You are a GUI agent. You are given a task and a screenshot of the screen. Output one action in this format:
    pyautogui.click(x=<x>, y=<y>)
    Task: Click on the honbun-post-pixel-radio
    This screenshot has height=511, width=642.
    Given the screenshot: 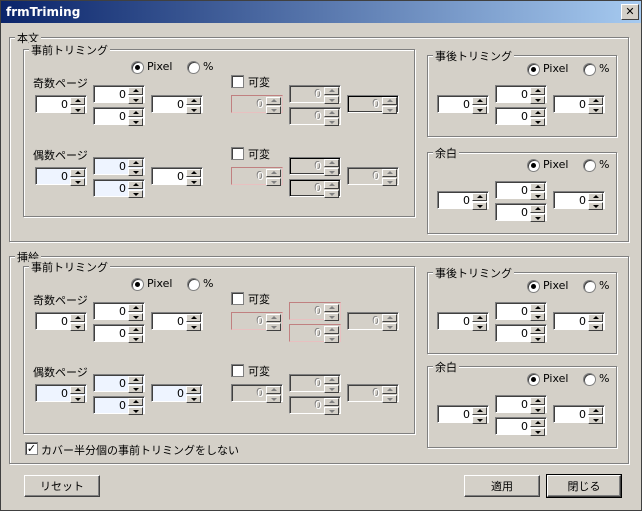 What is the action you would take?
    pyautogui.click(x=533, y=69)
    